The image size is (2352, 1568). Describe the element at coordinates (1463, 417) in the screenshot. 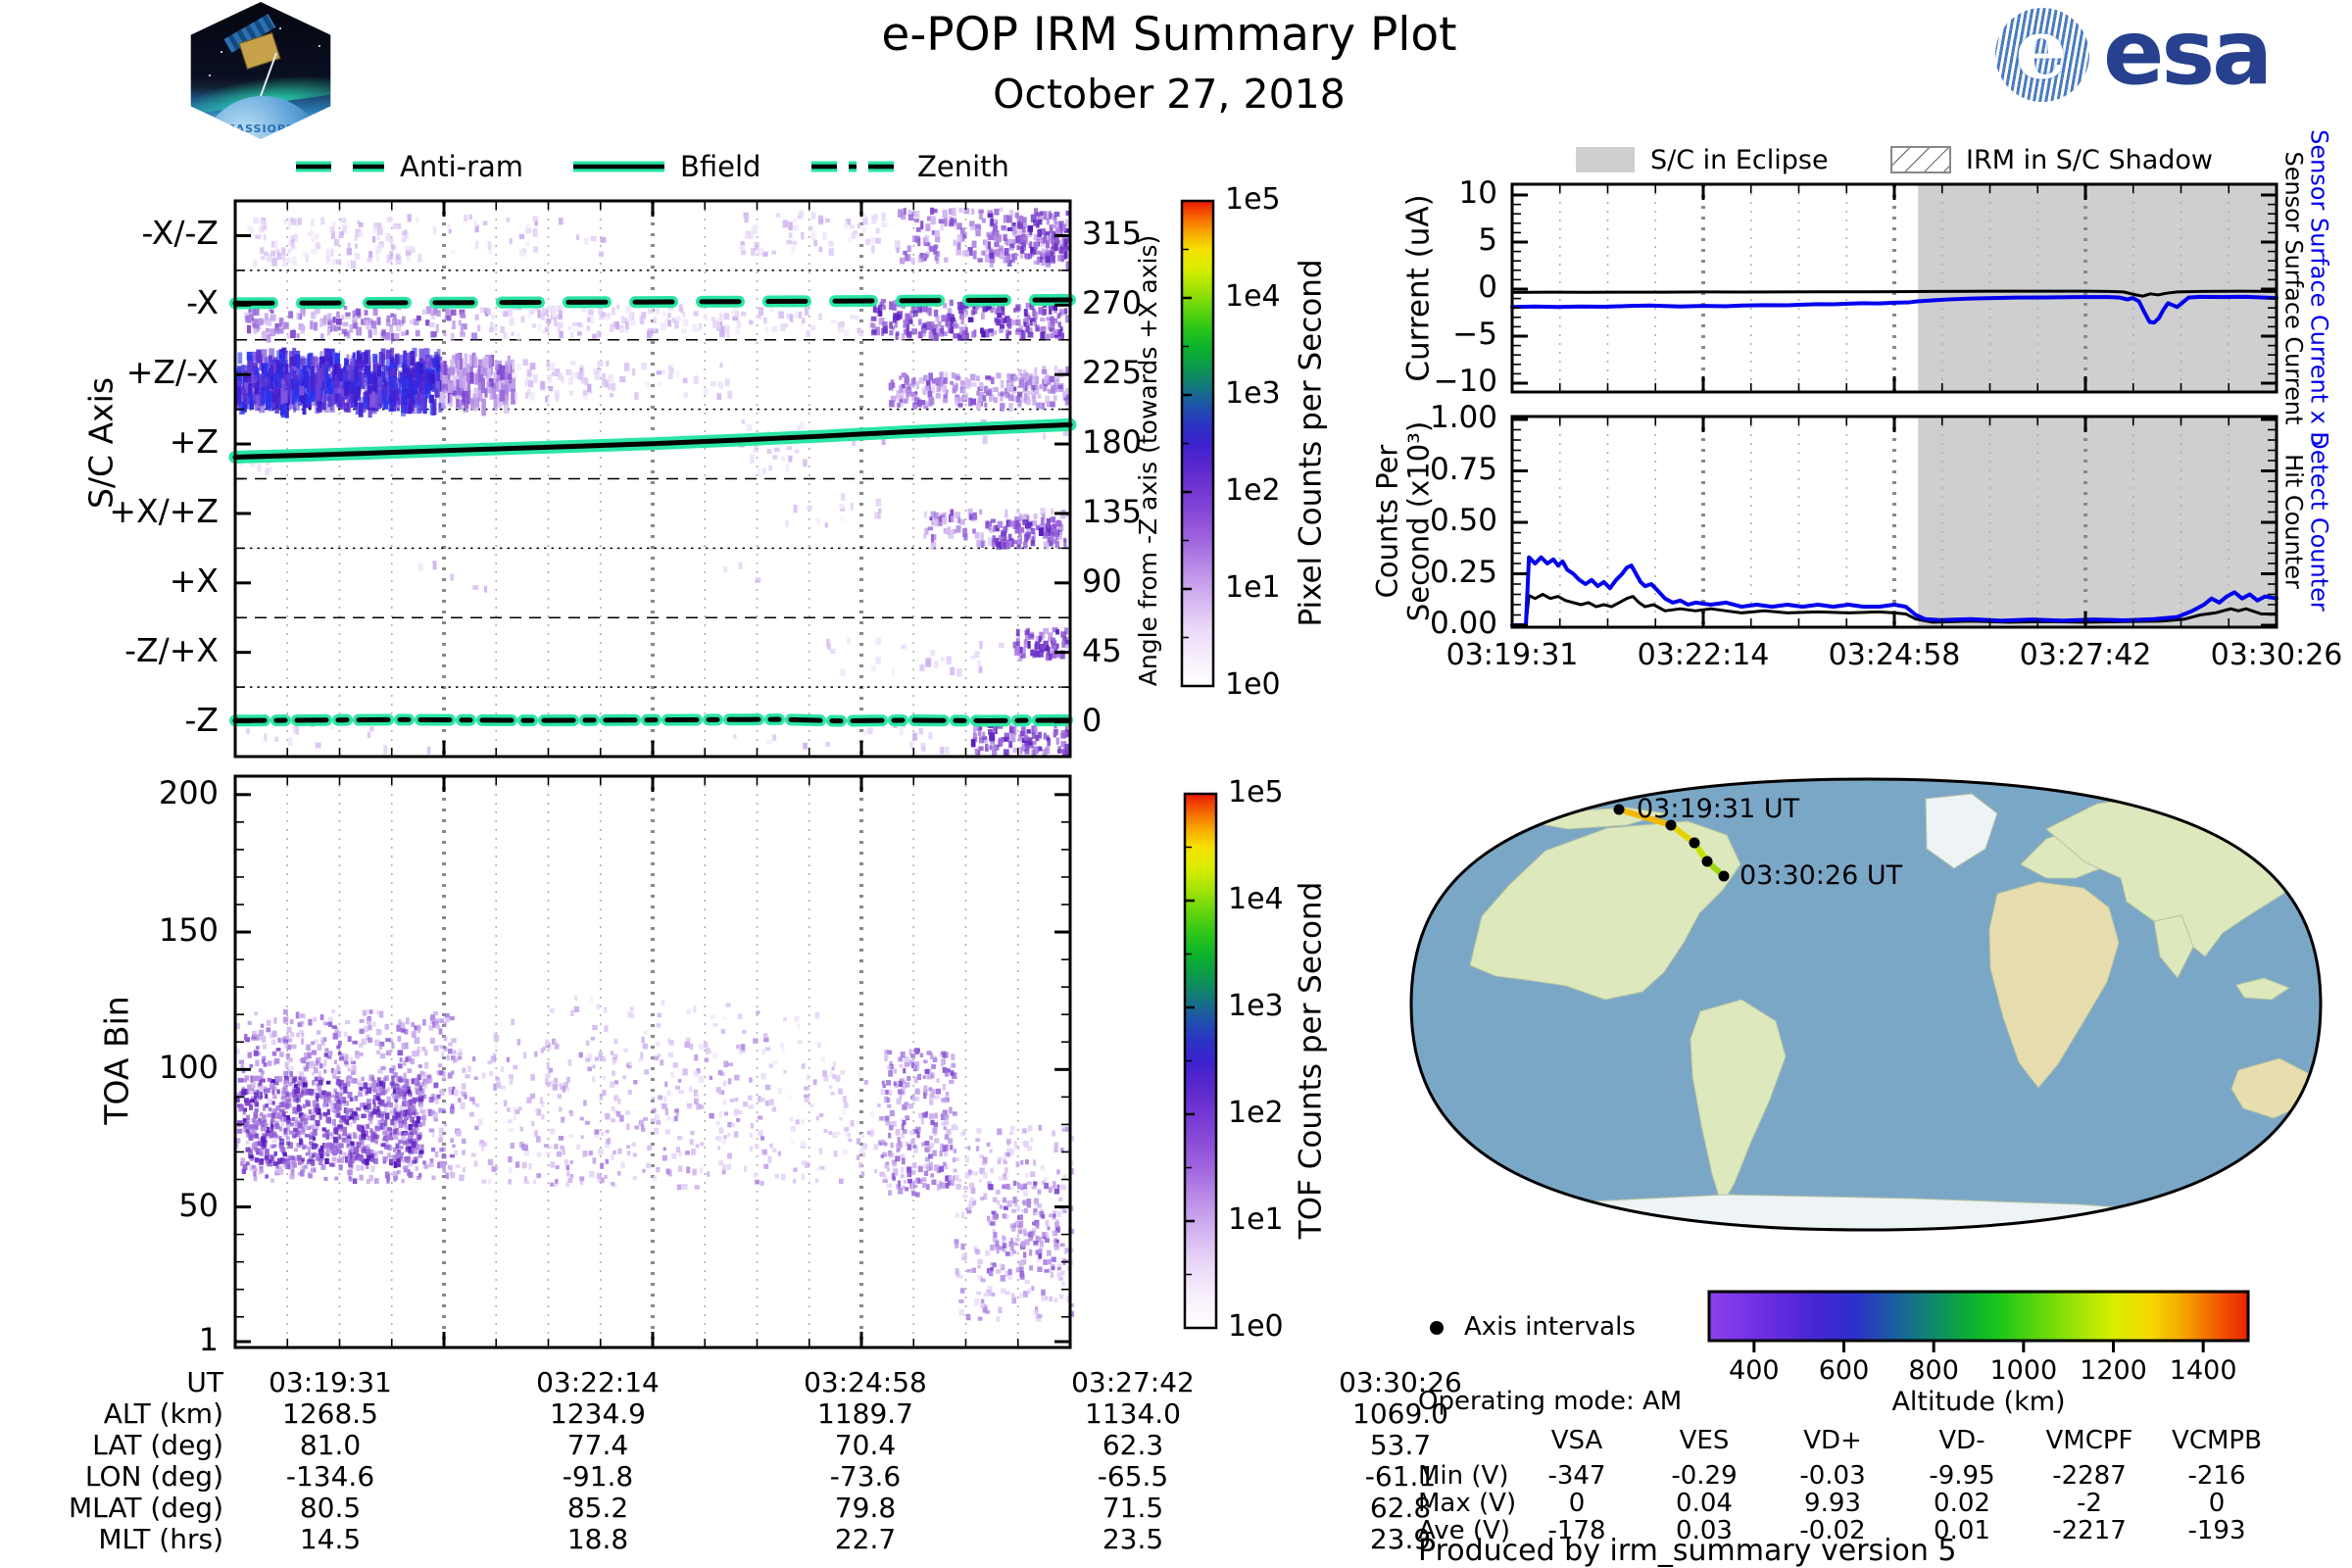

I see `counts-ytick-label: 1.00` at that location.